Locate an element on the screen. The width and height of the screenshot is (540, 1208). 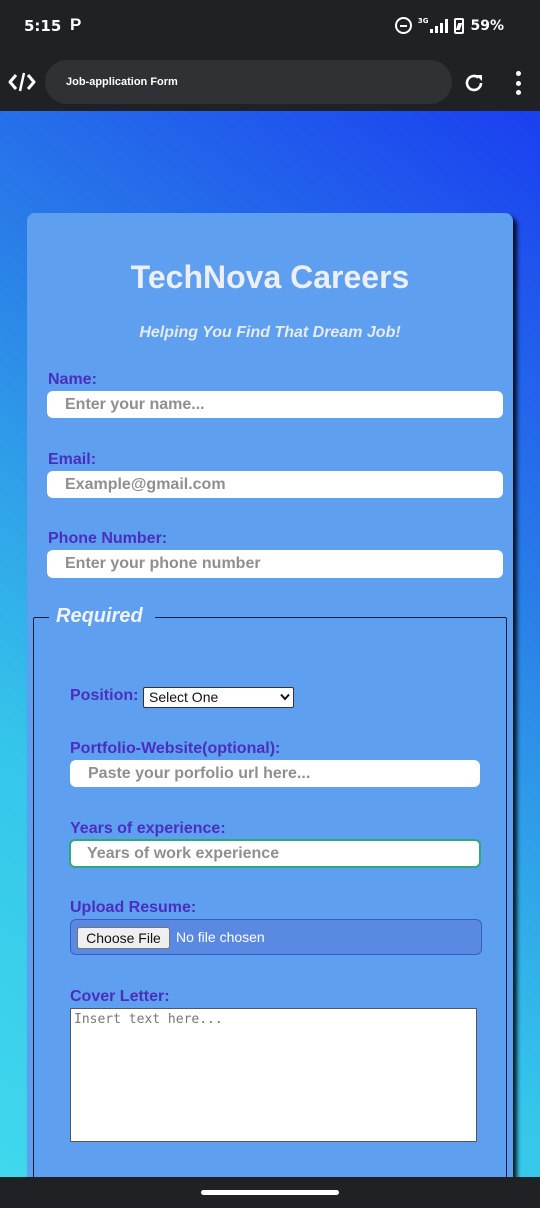
home-gesture-handle is located at coordinates (270, 1192).